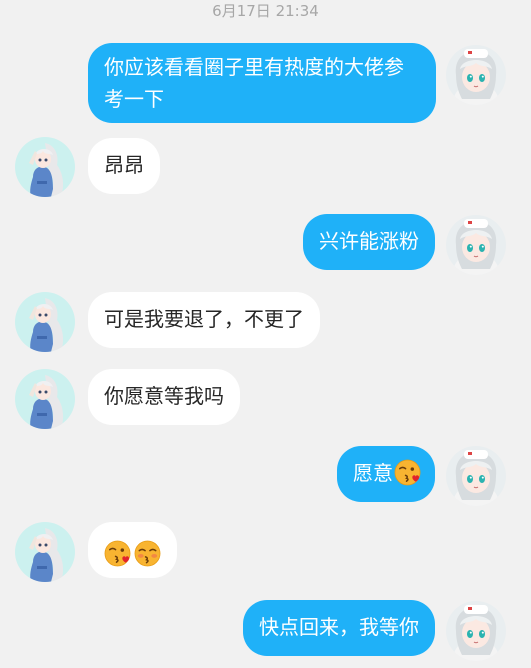  What do you see at coordinates (265, 11) in the screenshot?
I see `chat-timestamp: 6月17日 21:34` at bounding box center [265, 11].